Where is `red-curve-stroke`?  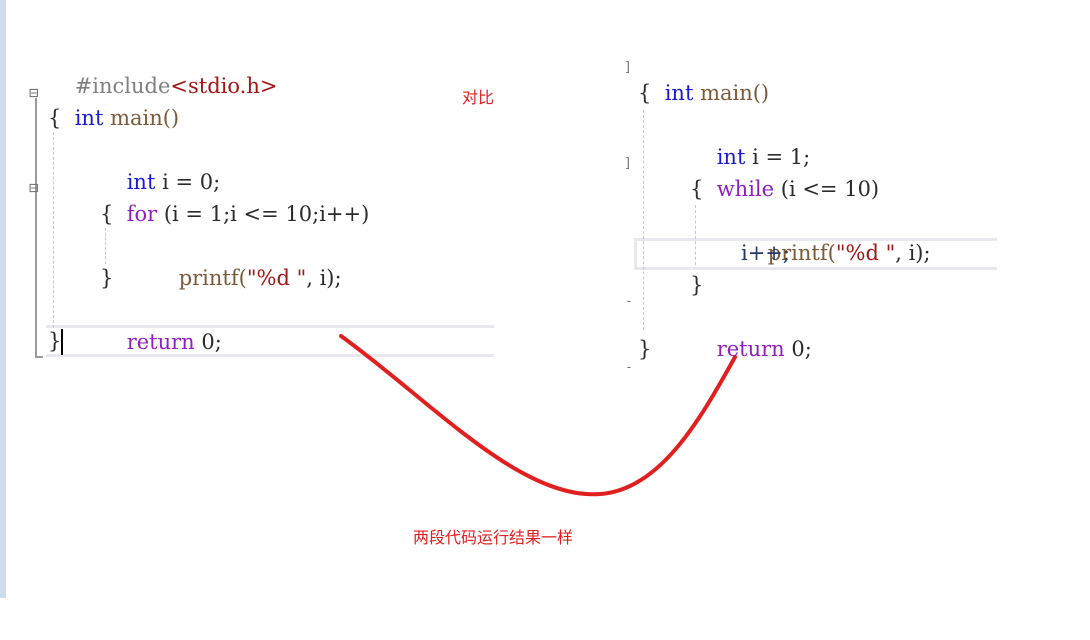
red-curve-stroke is located at coordinates (538, 415).